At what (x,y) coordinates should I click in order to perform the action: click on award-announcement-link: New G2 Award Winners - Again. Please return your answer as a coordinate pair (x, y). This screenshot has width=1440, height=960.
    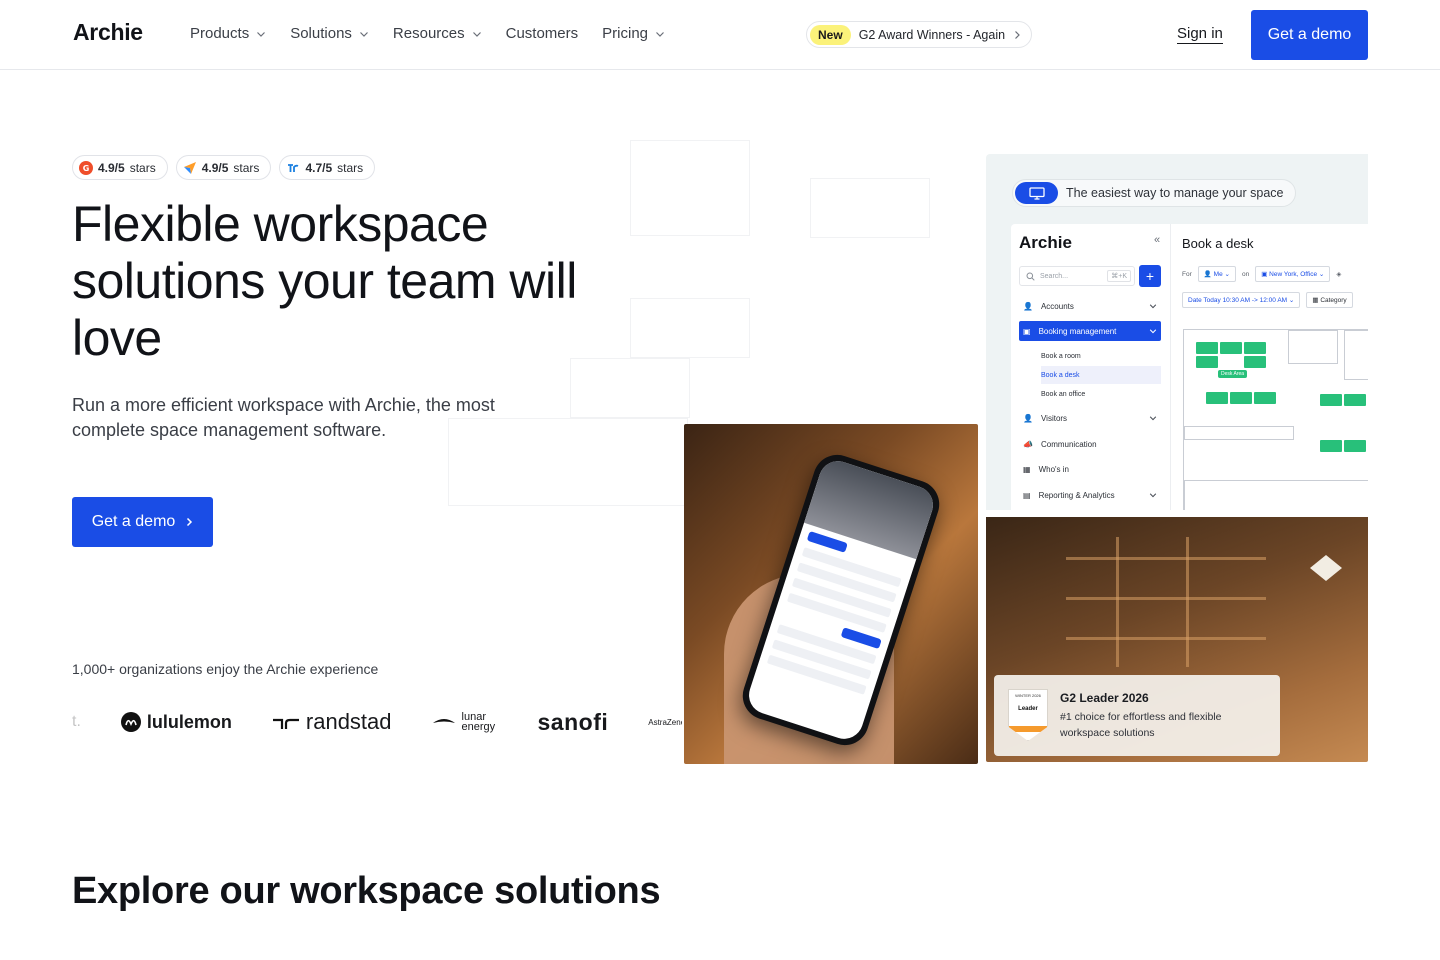
    Looking at the image, I should click on (919, 34).